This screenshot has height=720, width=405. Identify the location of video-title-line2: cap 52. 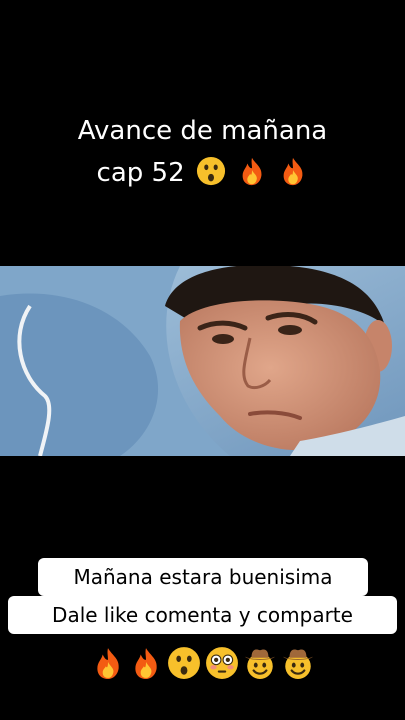
(202, 173).